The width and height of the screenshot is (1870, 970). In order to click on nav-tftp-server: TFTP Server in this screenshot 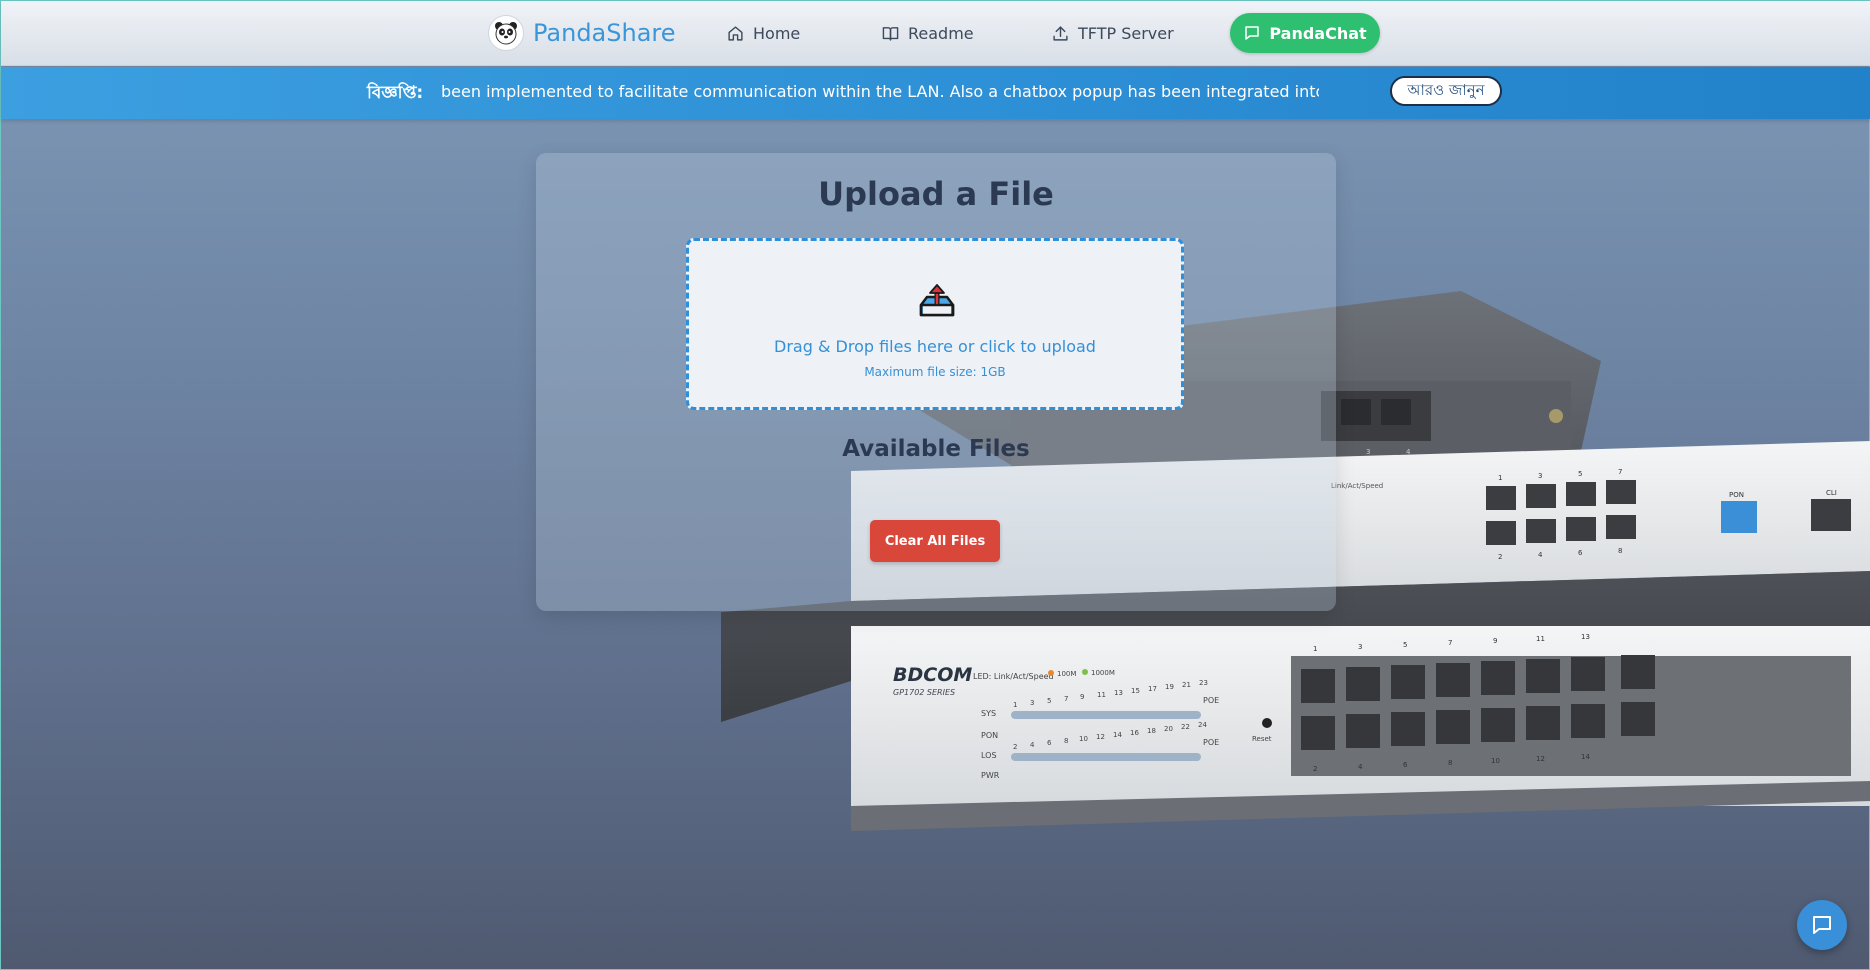, I will do `click(1113, 33)`.